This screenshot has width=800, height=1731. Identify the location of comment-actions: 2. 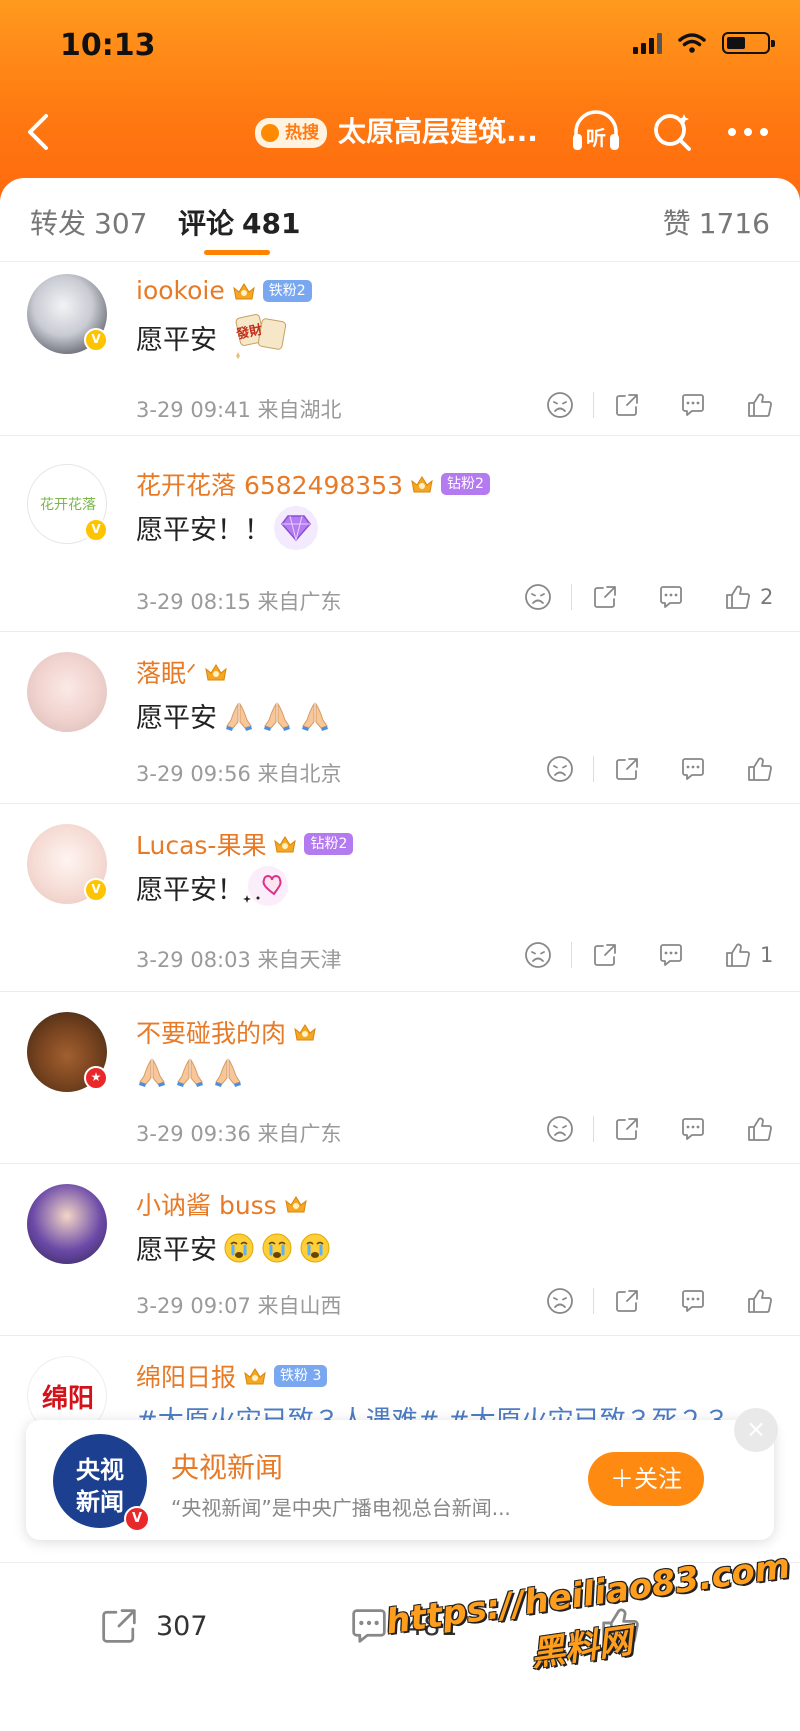
(648, 597).